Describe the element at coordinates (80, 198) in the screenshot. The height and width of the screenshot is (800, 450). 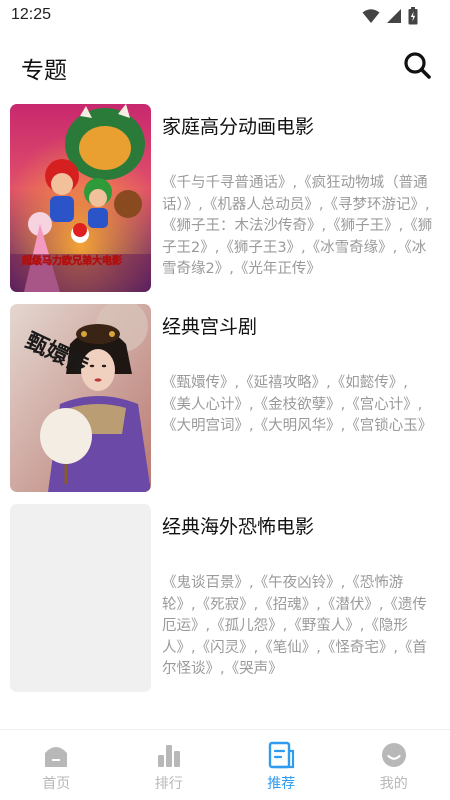
I see `topic-poster: 超级马力欧兄弟大电影` at that location.